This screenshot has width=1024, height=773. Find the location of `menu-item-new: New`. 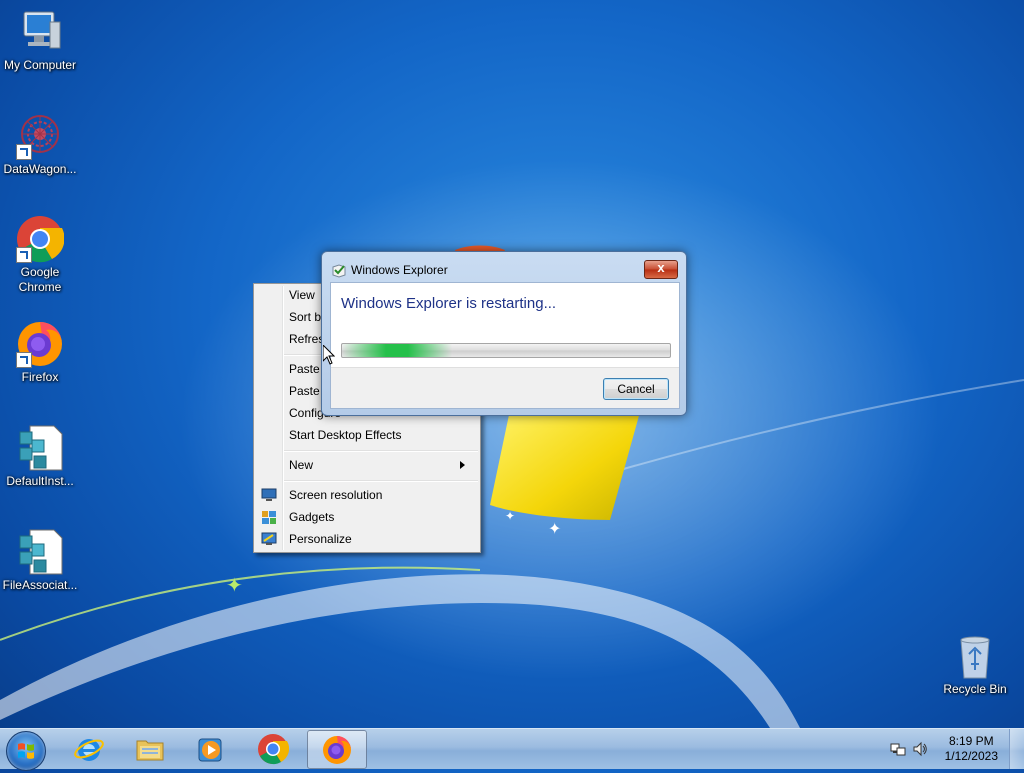

menu-item-new: New is located at coordinates (382, 465).